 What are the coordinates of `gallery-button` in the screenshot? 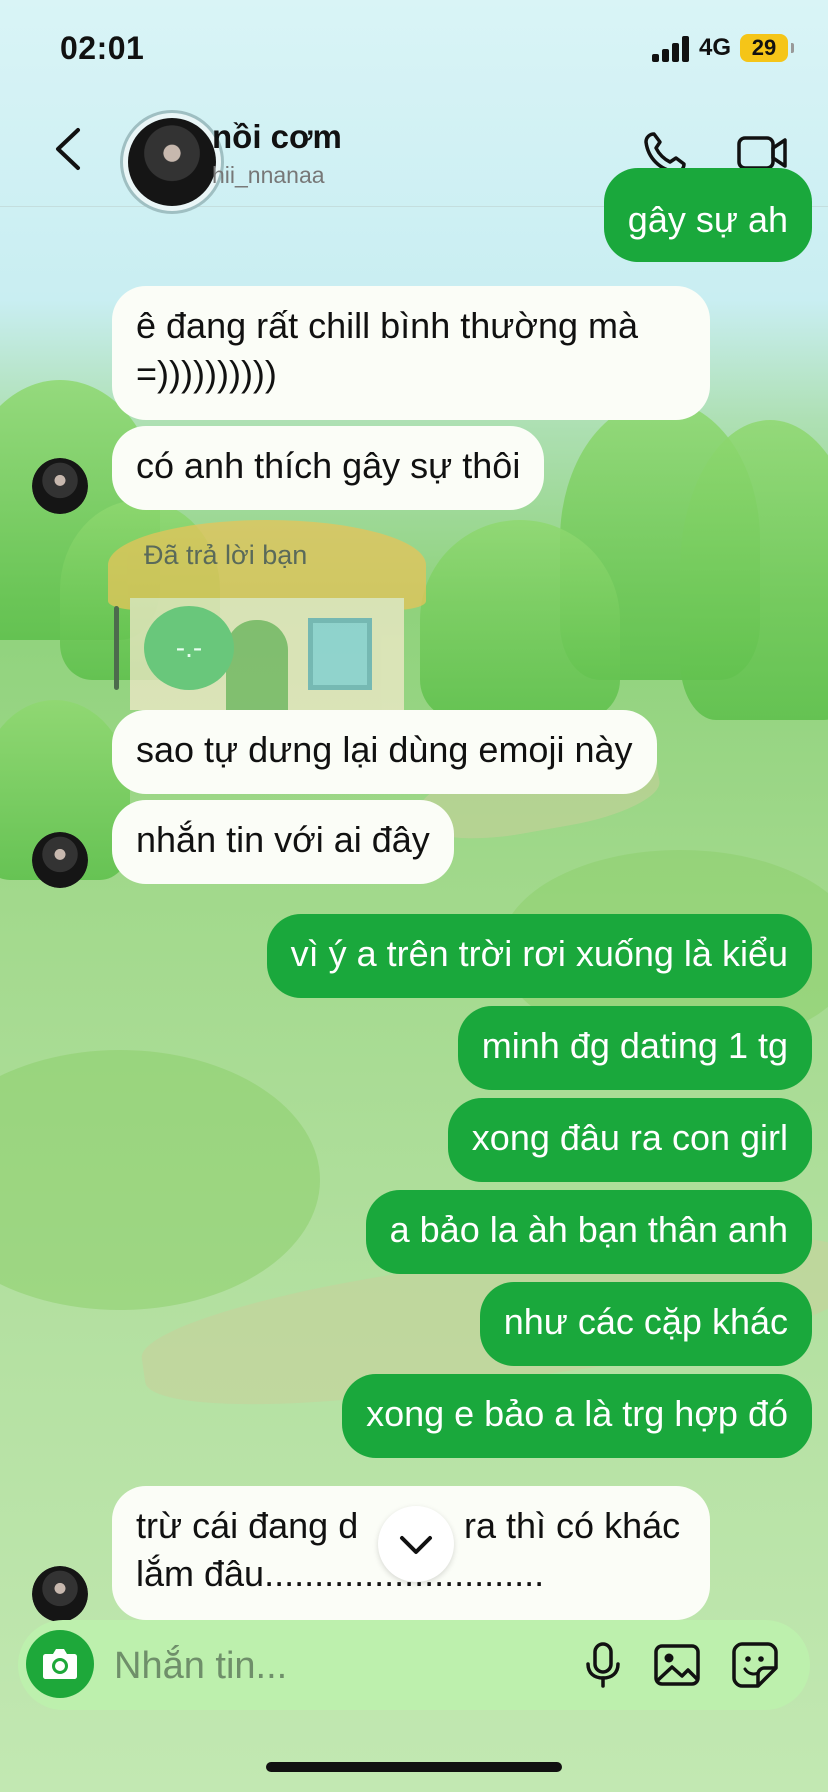 It's located at (677, 1665).